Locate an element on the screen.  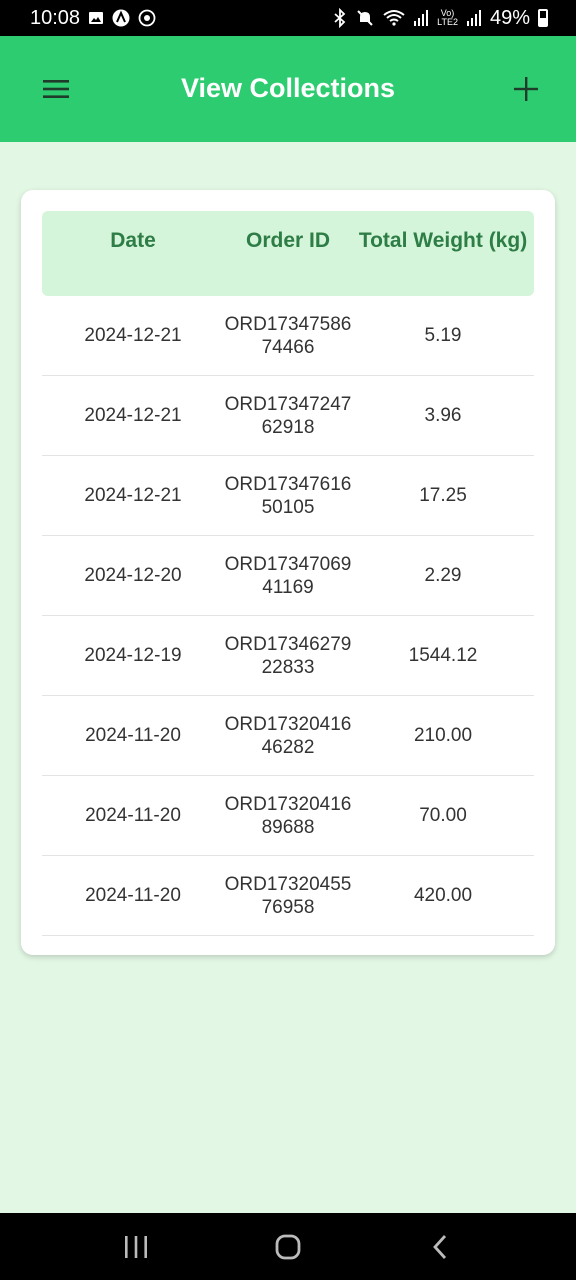
app-bar: View Collections is located at coordinates (288, 89).